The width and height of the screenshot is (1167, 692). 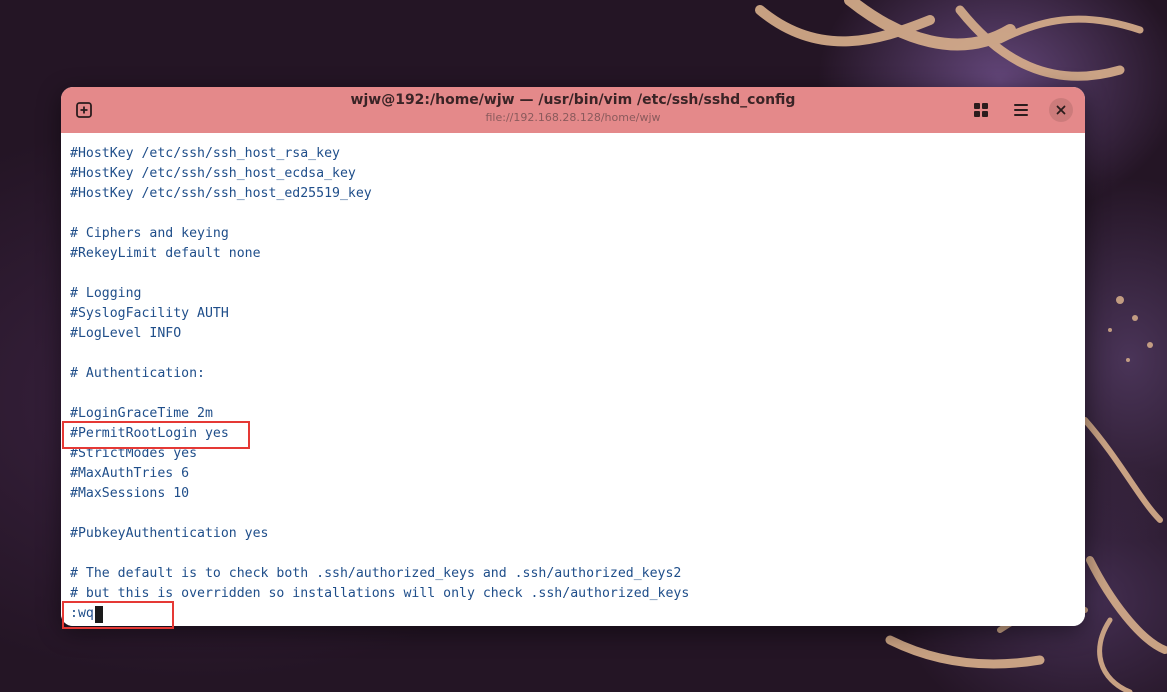 I want to click on editor-line: #MaxAuthTries 6, so click(x=130, y=473).